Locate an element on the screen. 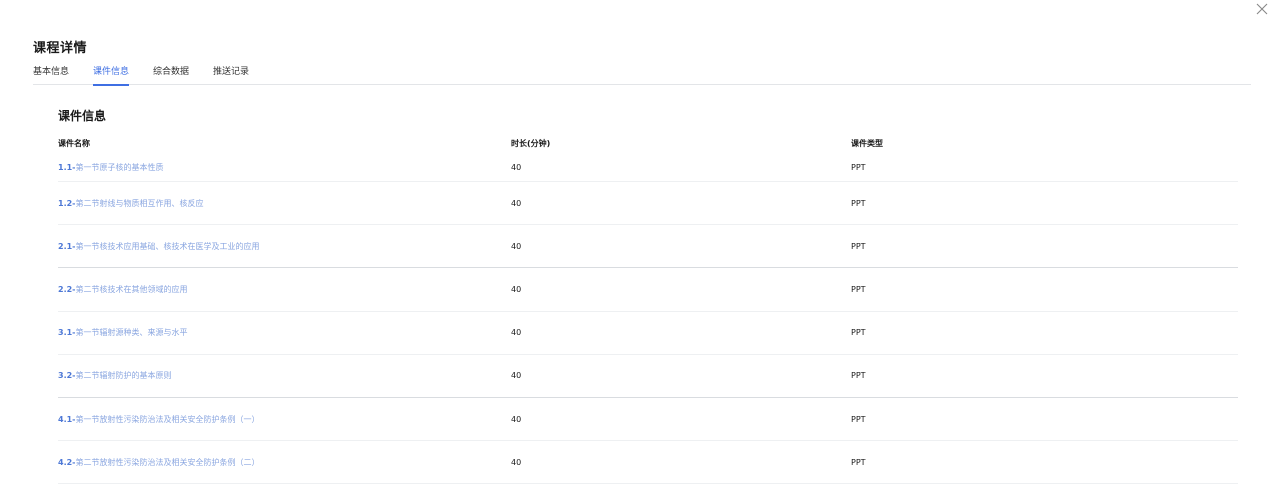 The image size is (1280, 486). close-icon is located at coordinates (1262, 9).